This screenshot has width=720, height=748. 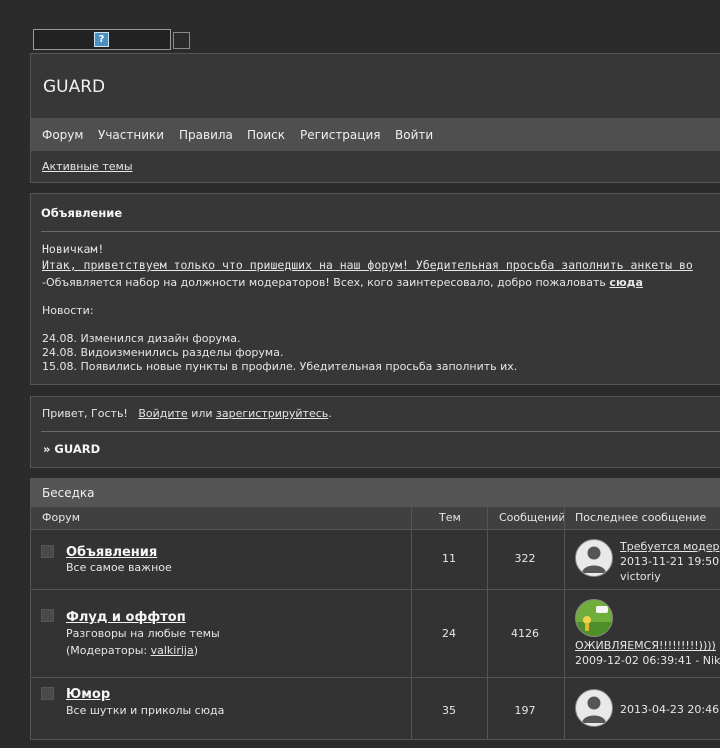 I want to click on column-last-post: Последнее сообщение, so click(x=641, y=517).